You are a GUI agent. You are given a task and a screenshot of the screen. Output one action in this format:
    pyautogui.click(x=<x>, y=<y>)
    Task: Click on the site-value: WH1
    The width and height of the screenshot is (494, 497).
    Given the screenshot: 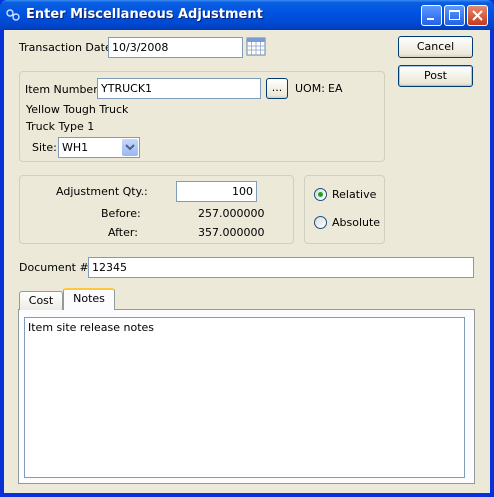 What is the action you would take?
    pyautogui.click(x=75, y=147)
    